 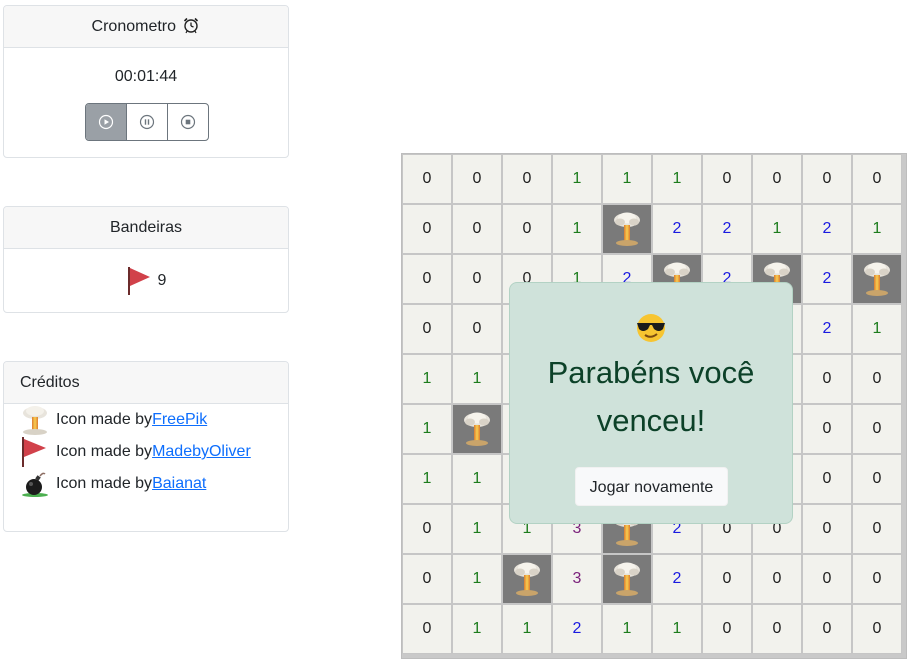 I want to click on play-button, so click(x=106, y=122).